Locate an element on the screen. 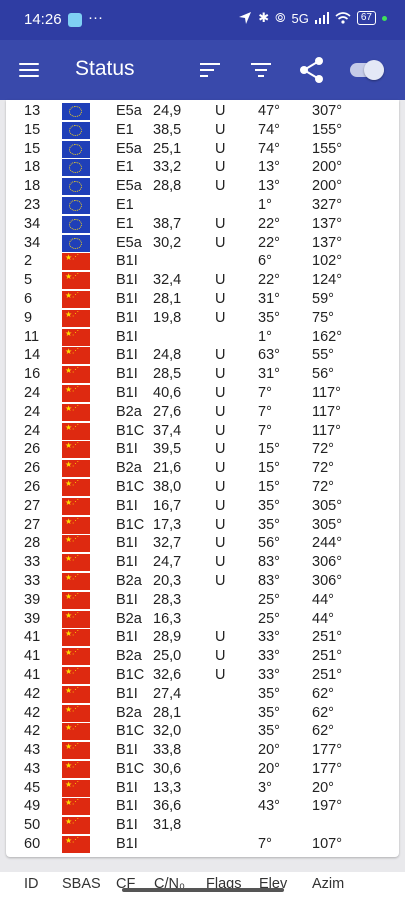  cell-cn0: 31,8 is located at coordinates (167, 825).